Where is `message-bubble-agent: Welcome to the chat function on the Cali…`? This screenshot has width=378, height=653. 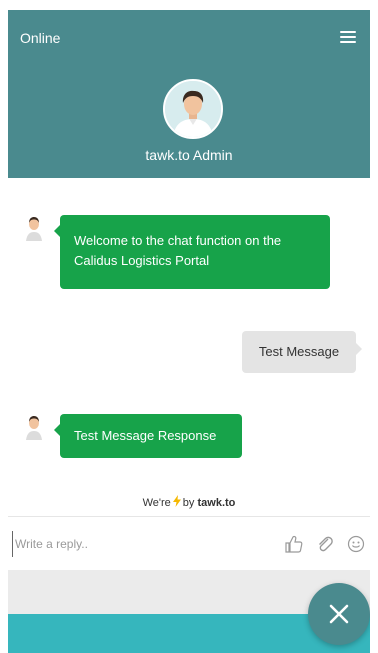 message-bubble-agent: Welcome to the chat function on the Cali… is located at coordinates (192, 252).